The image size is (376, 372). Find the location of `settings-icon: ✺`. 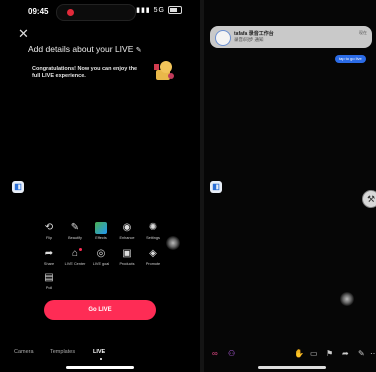

settings-icon: ✺ is located at coordinates (153, 227).